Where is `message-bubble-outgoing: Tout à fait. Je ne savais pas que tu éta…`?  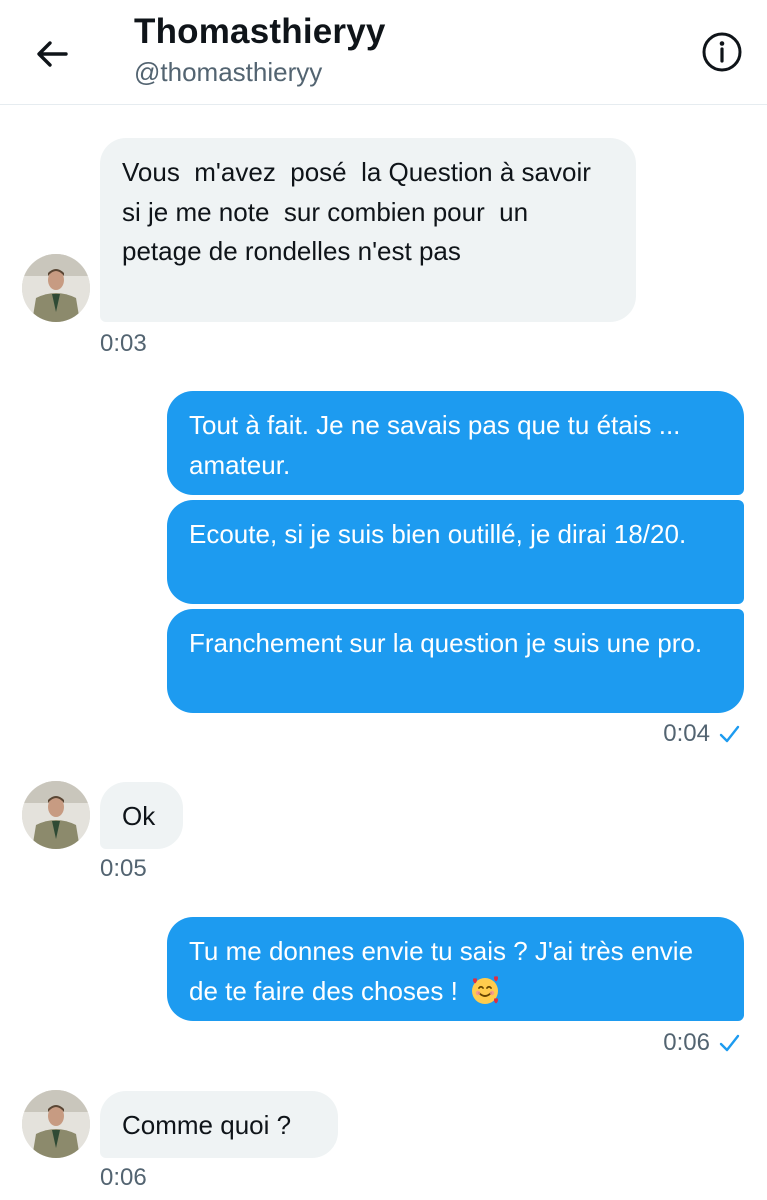
message-bubble-outgoing: Tout à fait. Je ne savais pas que tu éta… is located at coordinates (455, 443).